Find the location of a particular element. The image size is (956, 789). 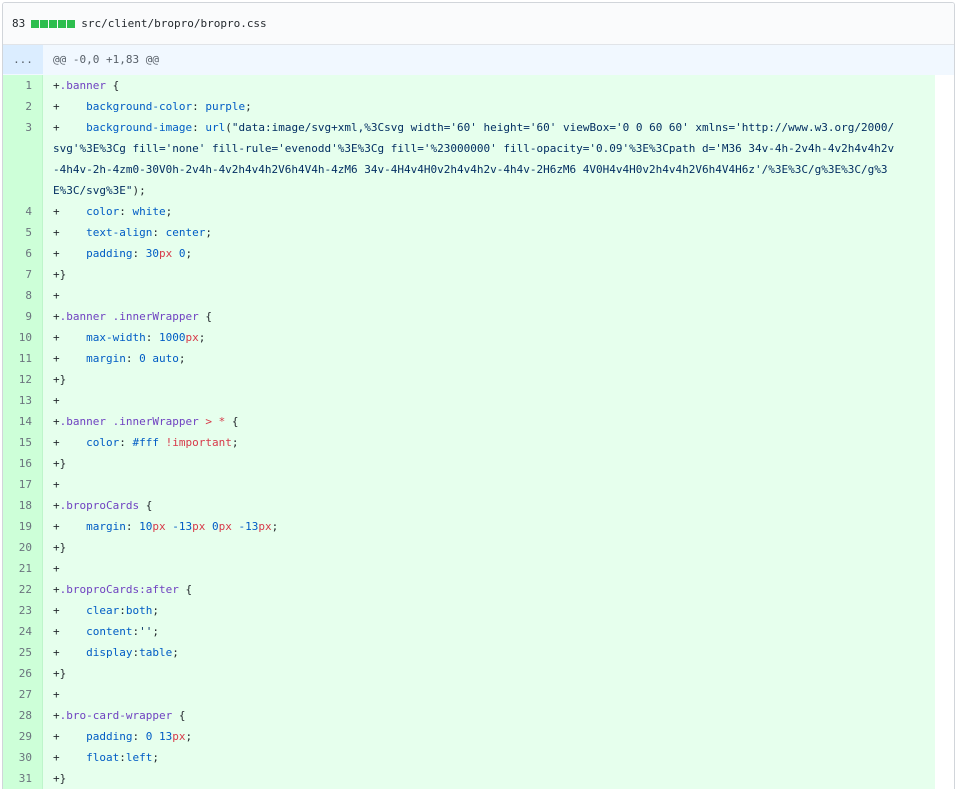

diff-line: 23 + clear:both; is located at coordinates (469, 610).